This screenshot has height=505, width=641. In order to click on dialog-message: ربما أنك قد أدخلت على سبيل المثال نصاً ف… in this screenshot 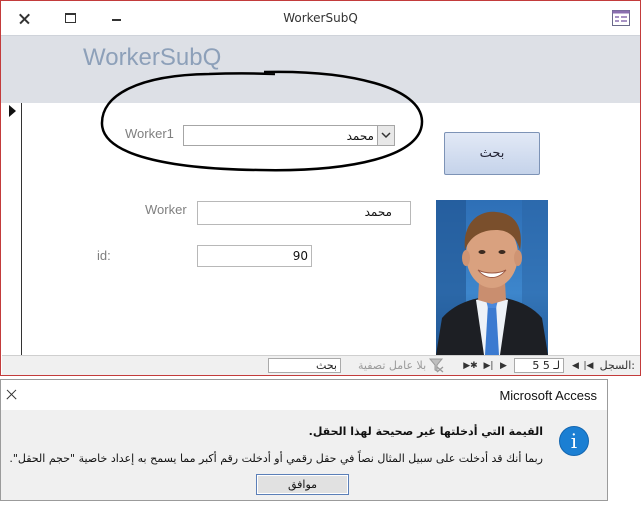, I will do `click(276, 458)`.